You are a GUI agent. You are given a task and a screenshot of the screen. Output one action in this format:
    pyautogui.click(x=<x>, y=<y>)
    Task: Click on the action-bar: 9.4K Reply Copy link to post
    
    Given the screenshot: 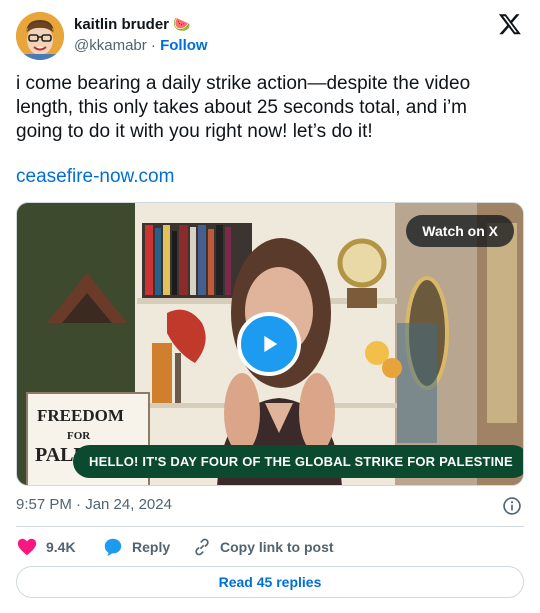 What is the action you would take?
    pyautogui.click(x=270, y=547)
    